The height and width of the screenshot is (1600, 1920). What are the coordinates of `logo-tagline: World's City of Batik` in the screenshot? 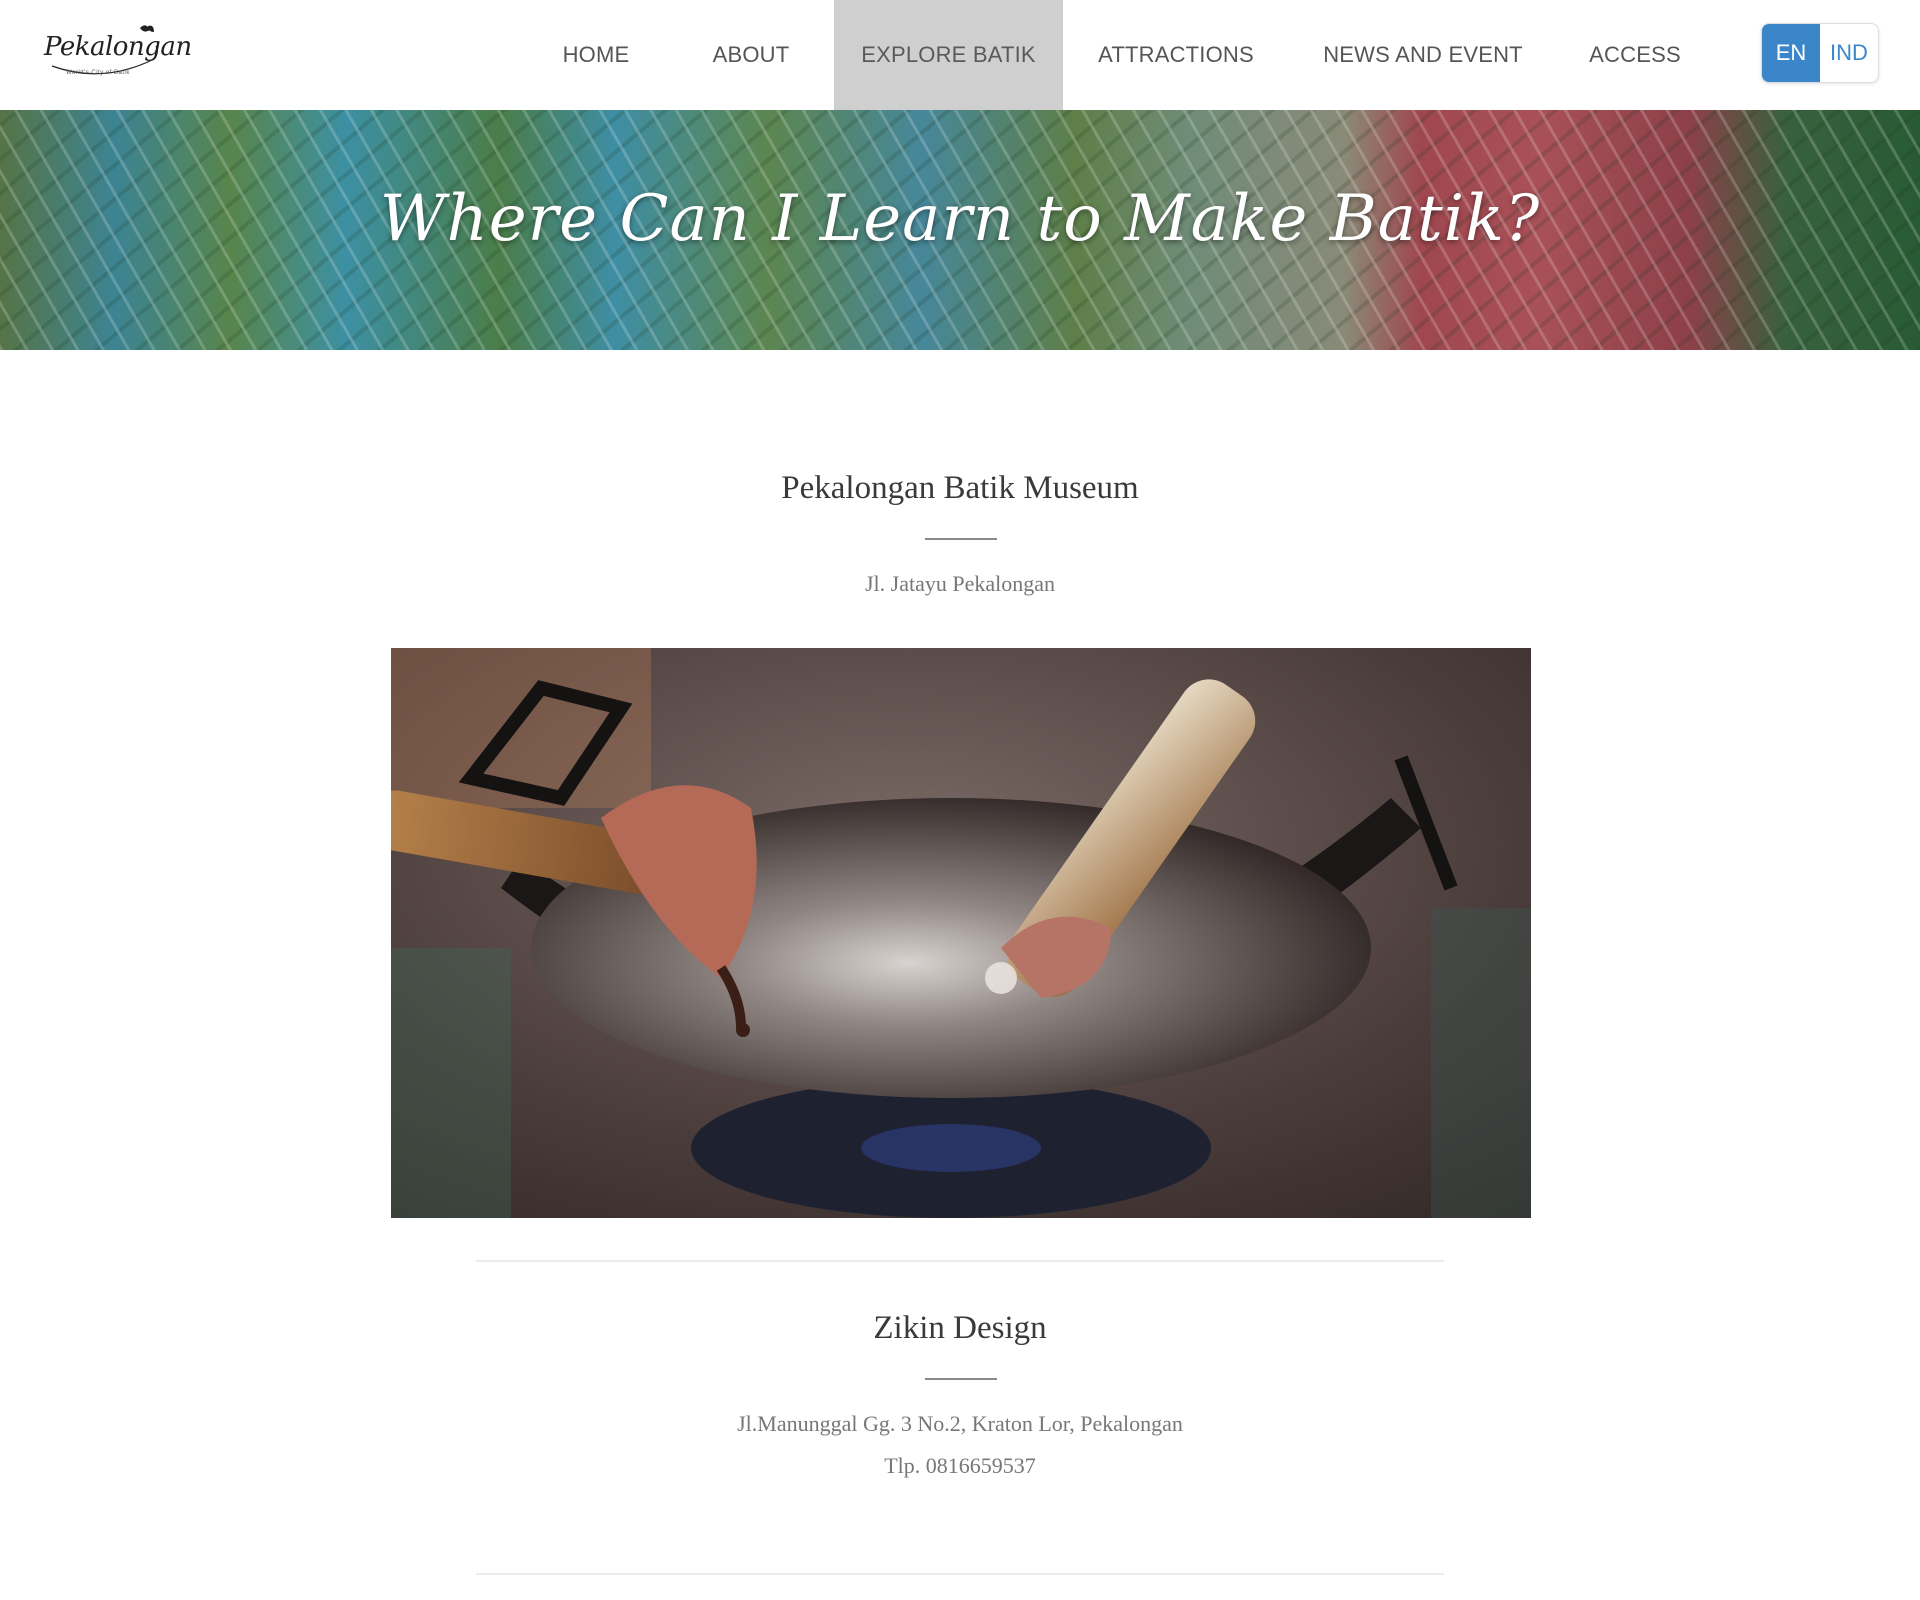 It's located at (98, 73).